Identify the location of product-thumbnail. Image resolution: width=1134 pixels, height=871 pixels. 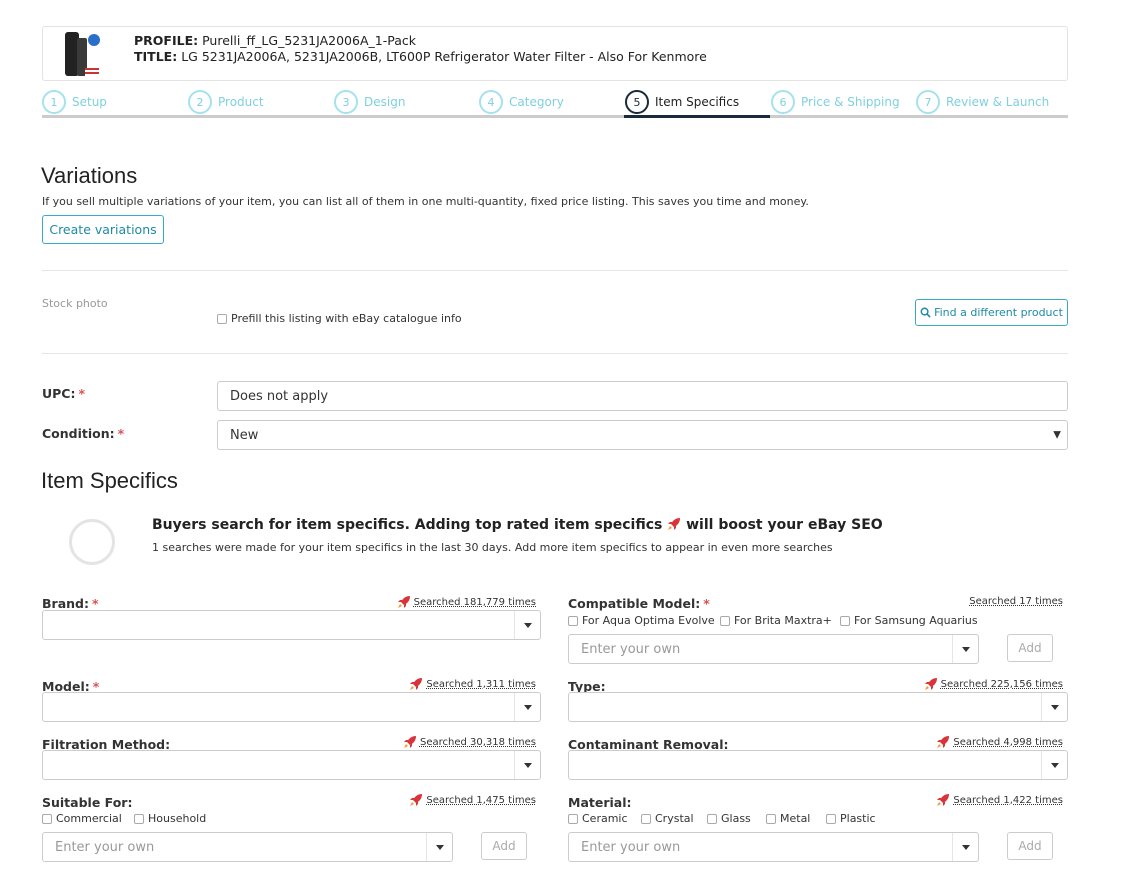
(79, 54).